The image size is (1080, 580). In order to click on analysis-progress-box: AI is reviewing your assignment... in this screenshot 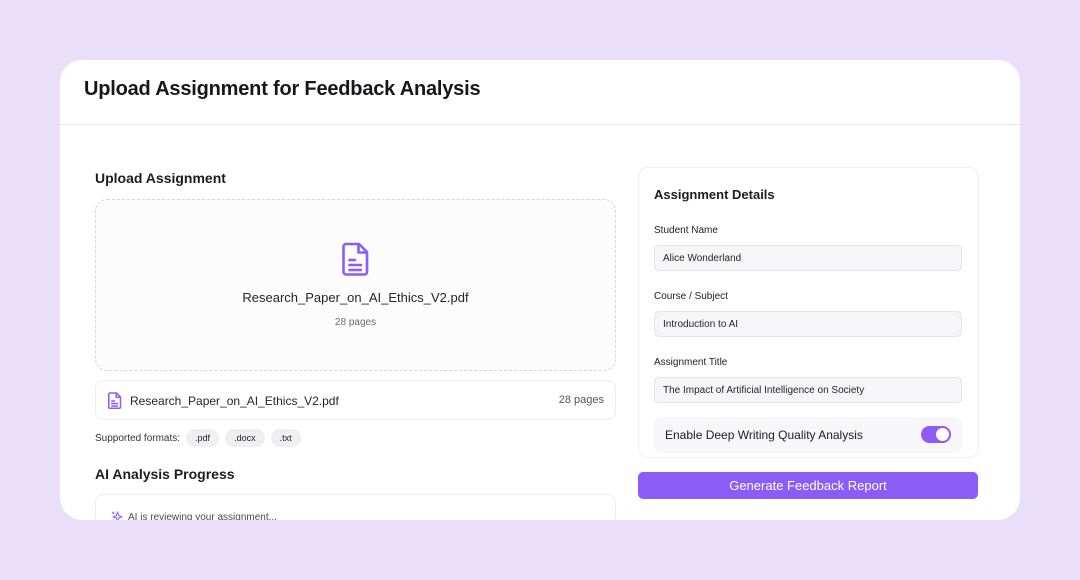, I will do `click(355, 507)`.